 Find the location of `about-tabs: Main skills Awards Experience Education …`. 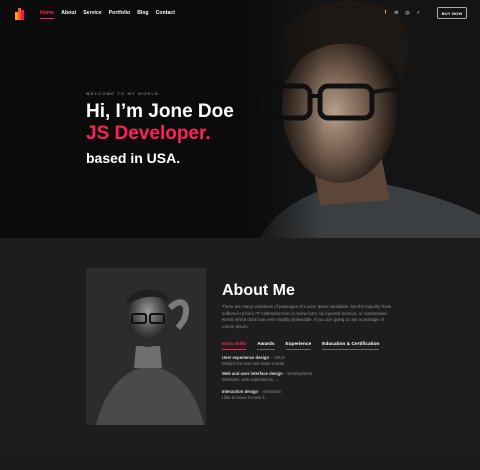

about-tabs: Main skills Awards Experience Education … is located at coordinates (301, 346).